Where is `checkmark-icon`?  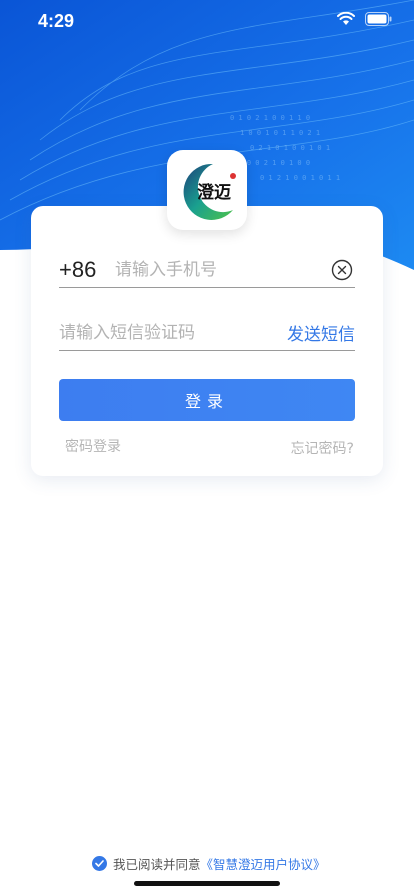
checkmark-icon is located at coordinates (99, 863).